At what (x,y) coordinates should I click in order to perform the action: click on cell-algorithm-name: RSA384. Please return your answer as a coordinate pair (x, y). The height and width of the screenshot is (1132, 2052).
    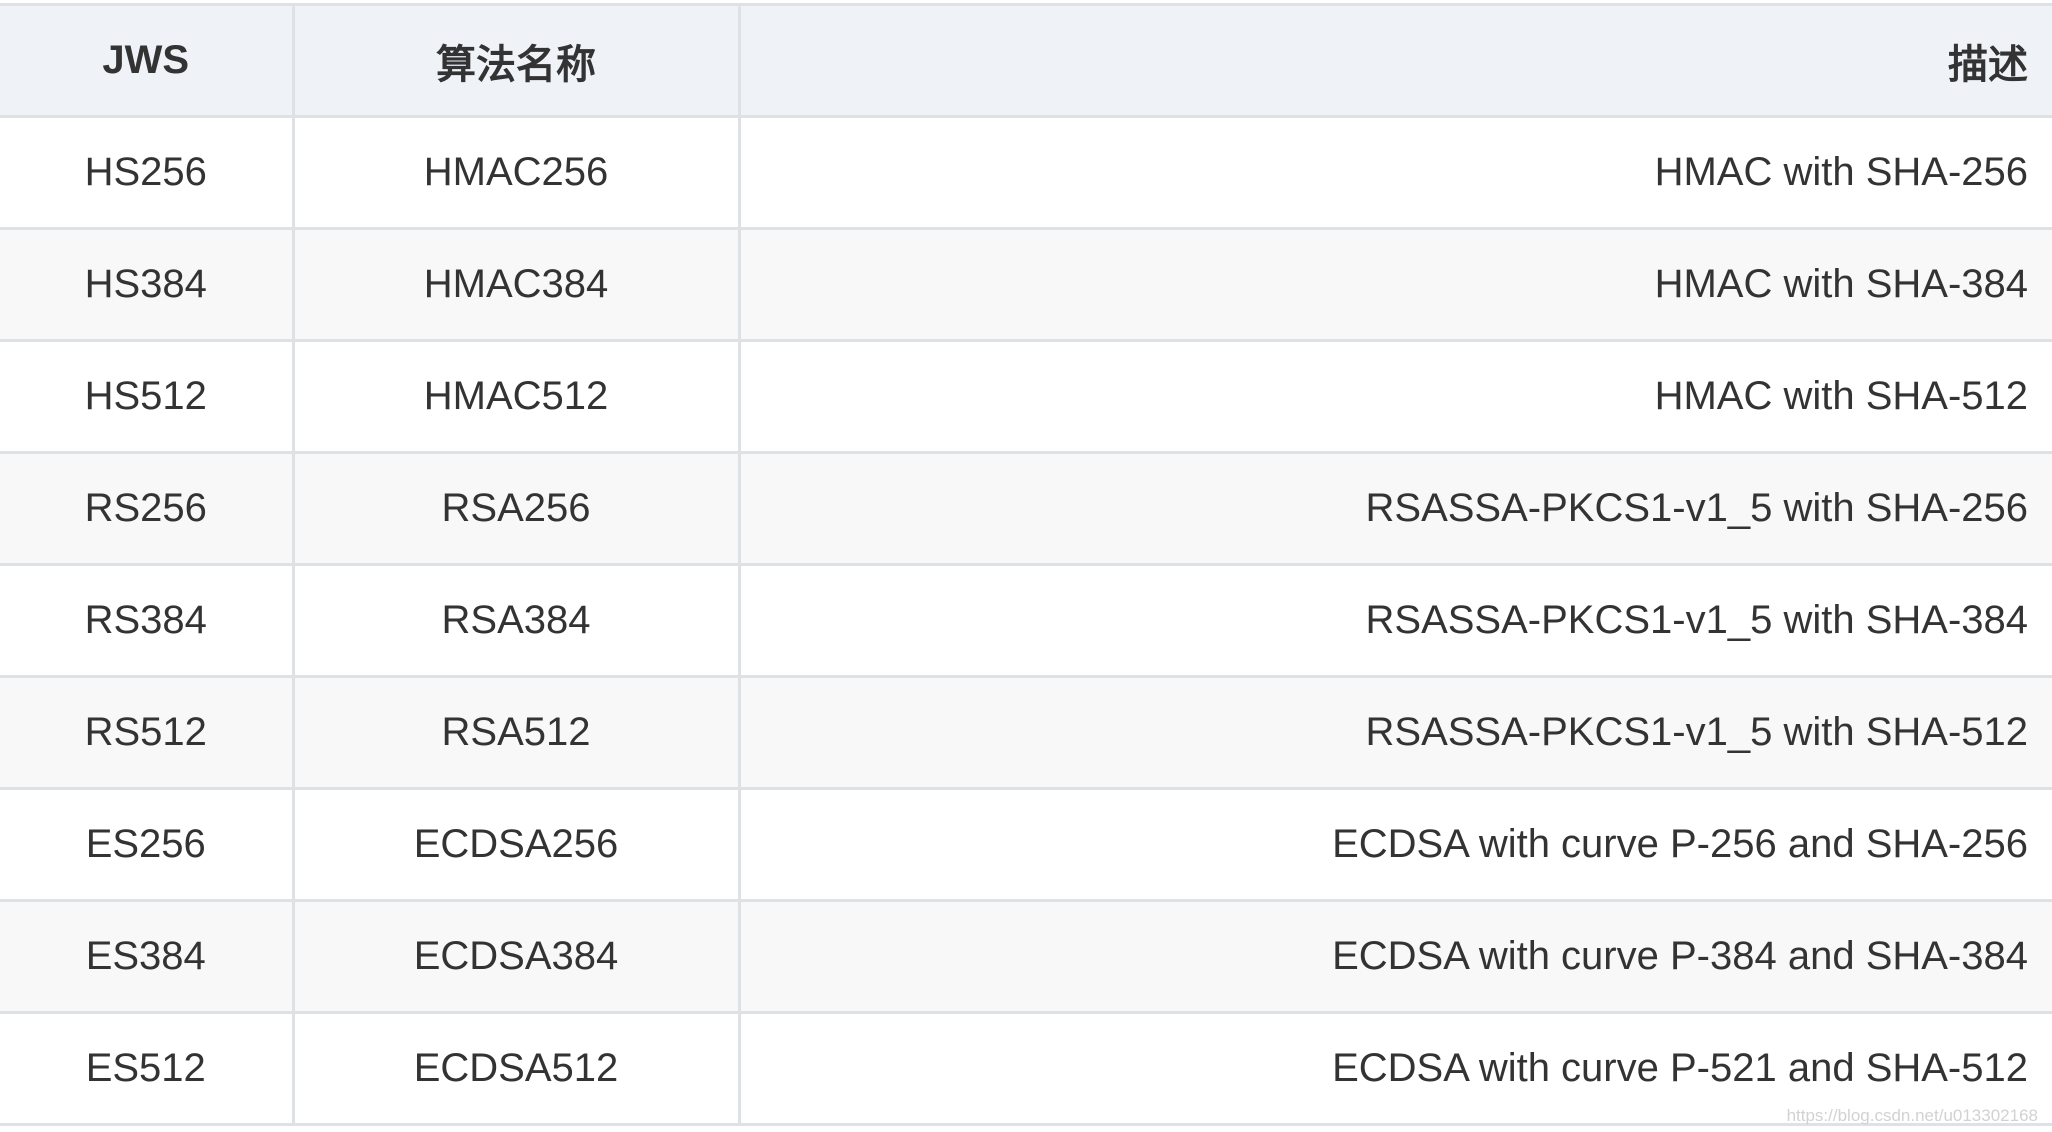
    Looking at the image, I should click on (517, 620).